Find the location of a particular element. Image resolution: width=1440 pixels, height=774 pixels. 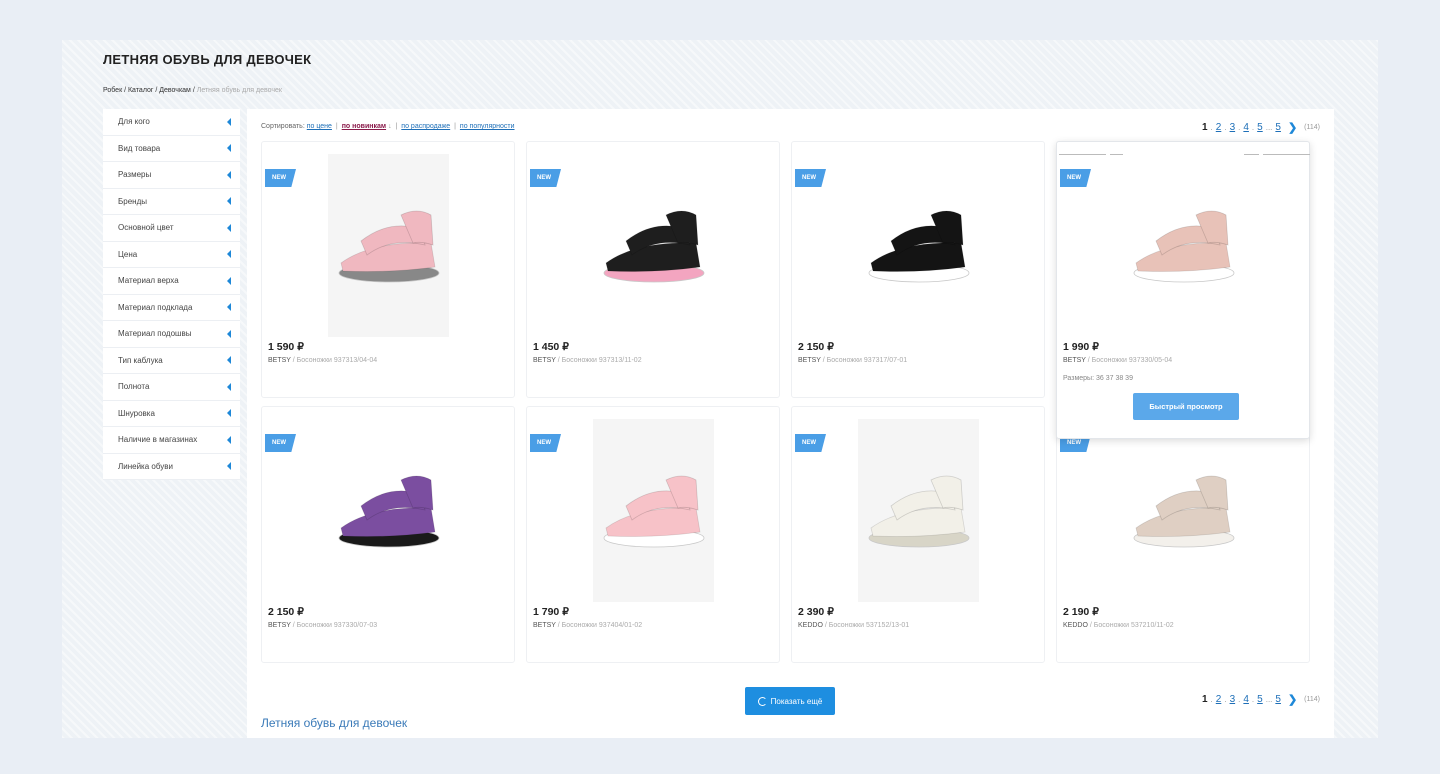

product-card: NEW 2 150 ₽ BETSY / Босоножки 937317/07-01 is located at coordinates (918, 269).